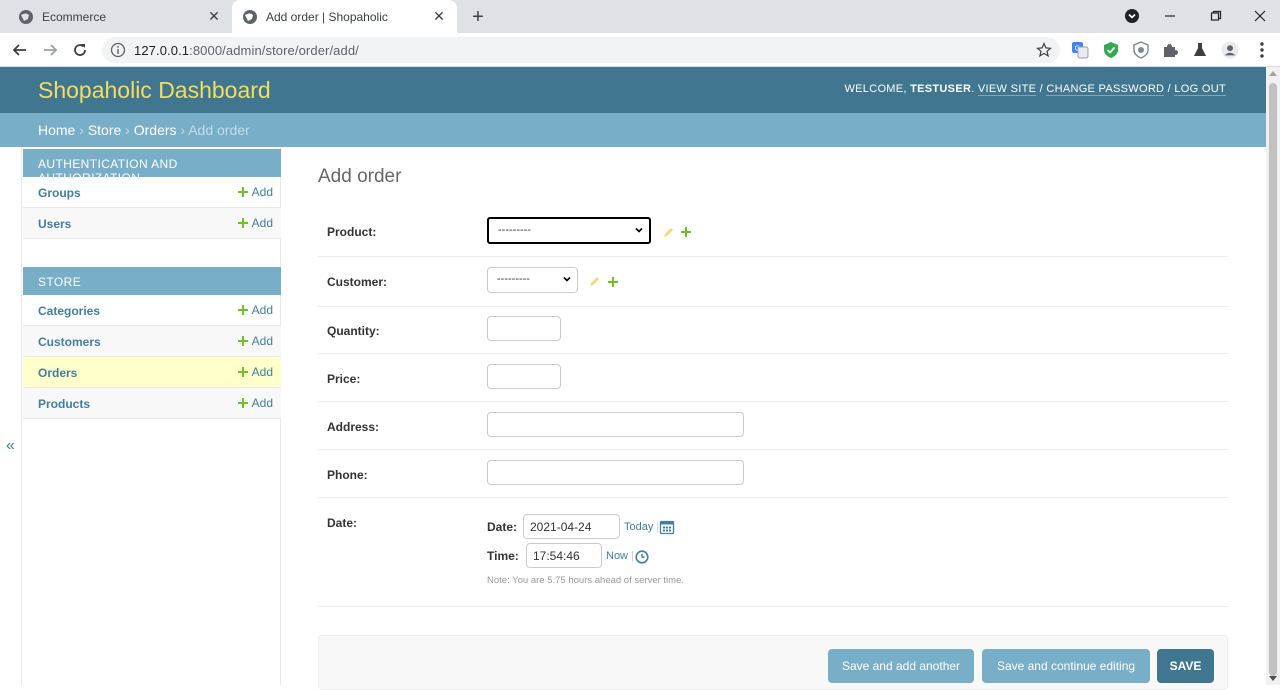  I want to click on customer-select-value: ---------, so click(513, 279).